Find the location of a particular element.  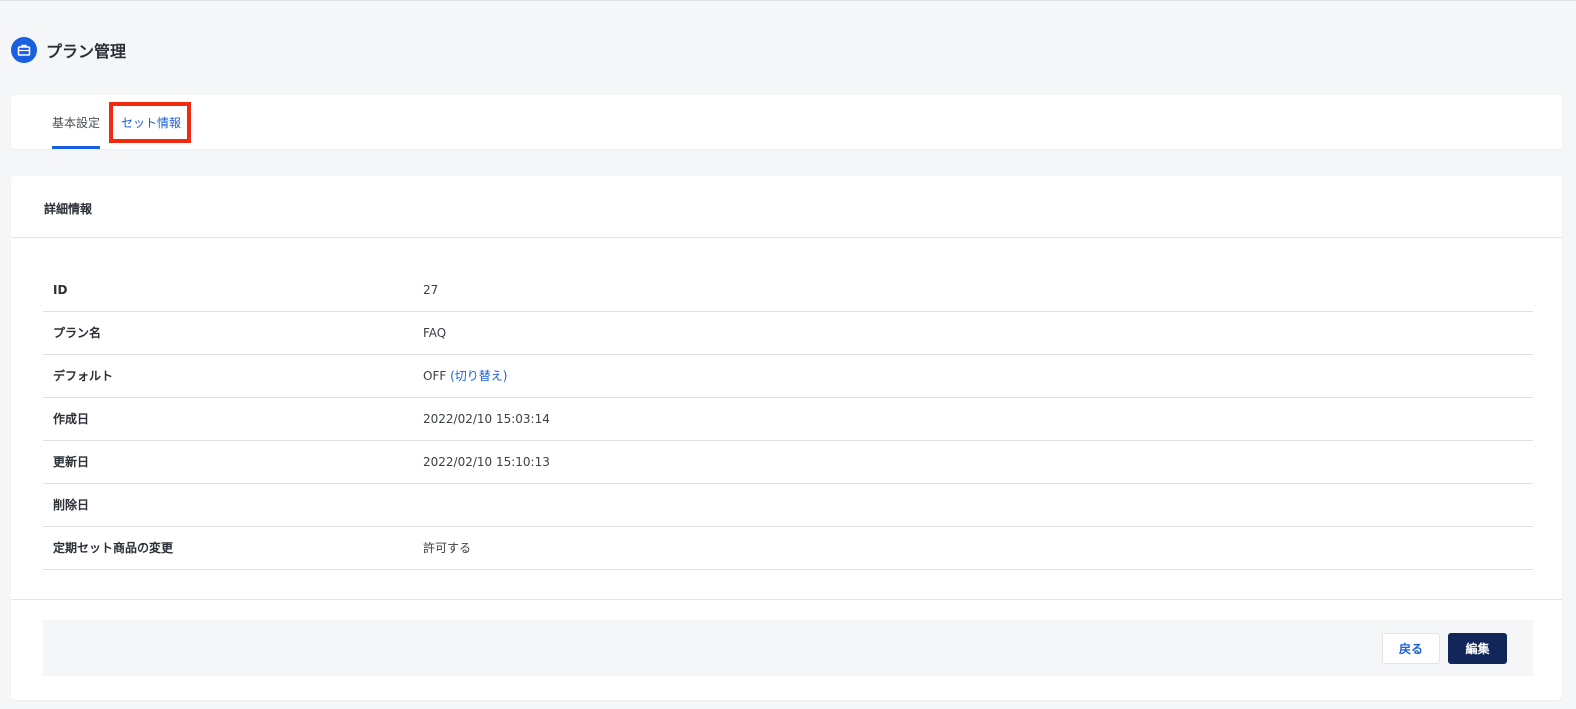

footer-divider is located at coordinates (786, 599).